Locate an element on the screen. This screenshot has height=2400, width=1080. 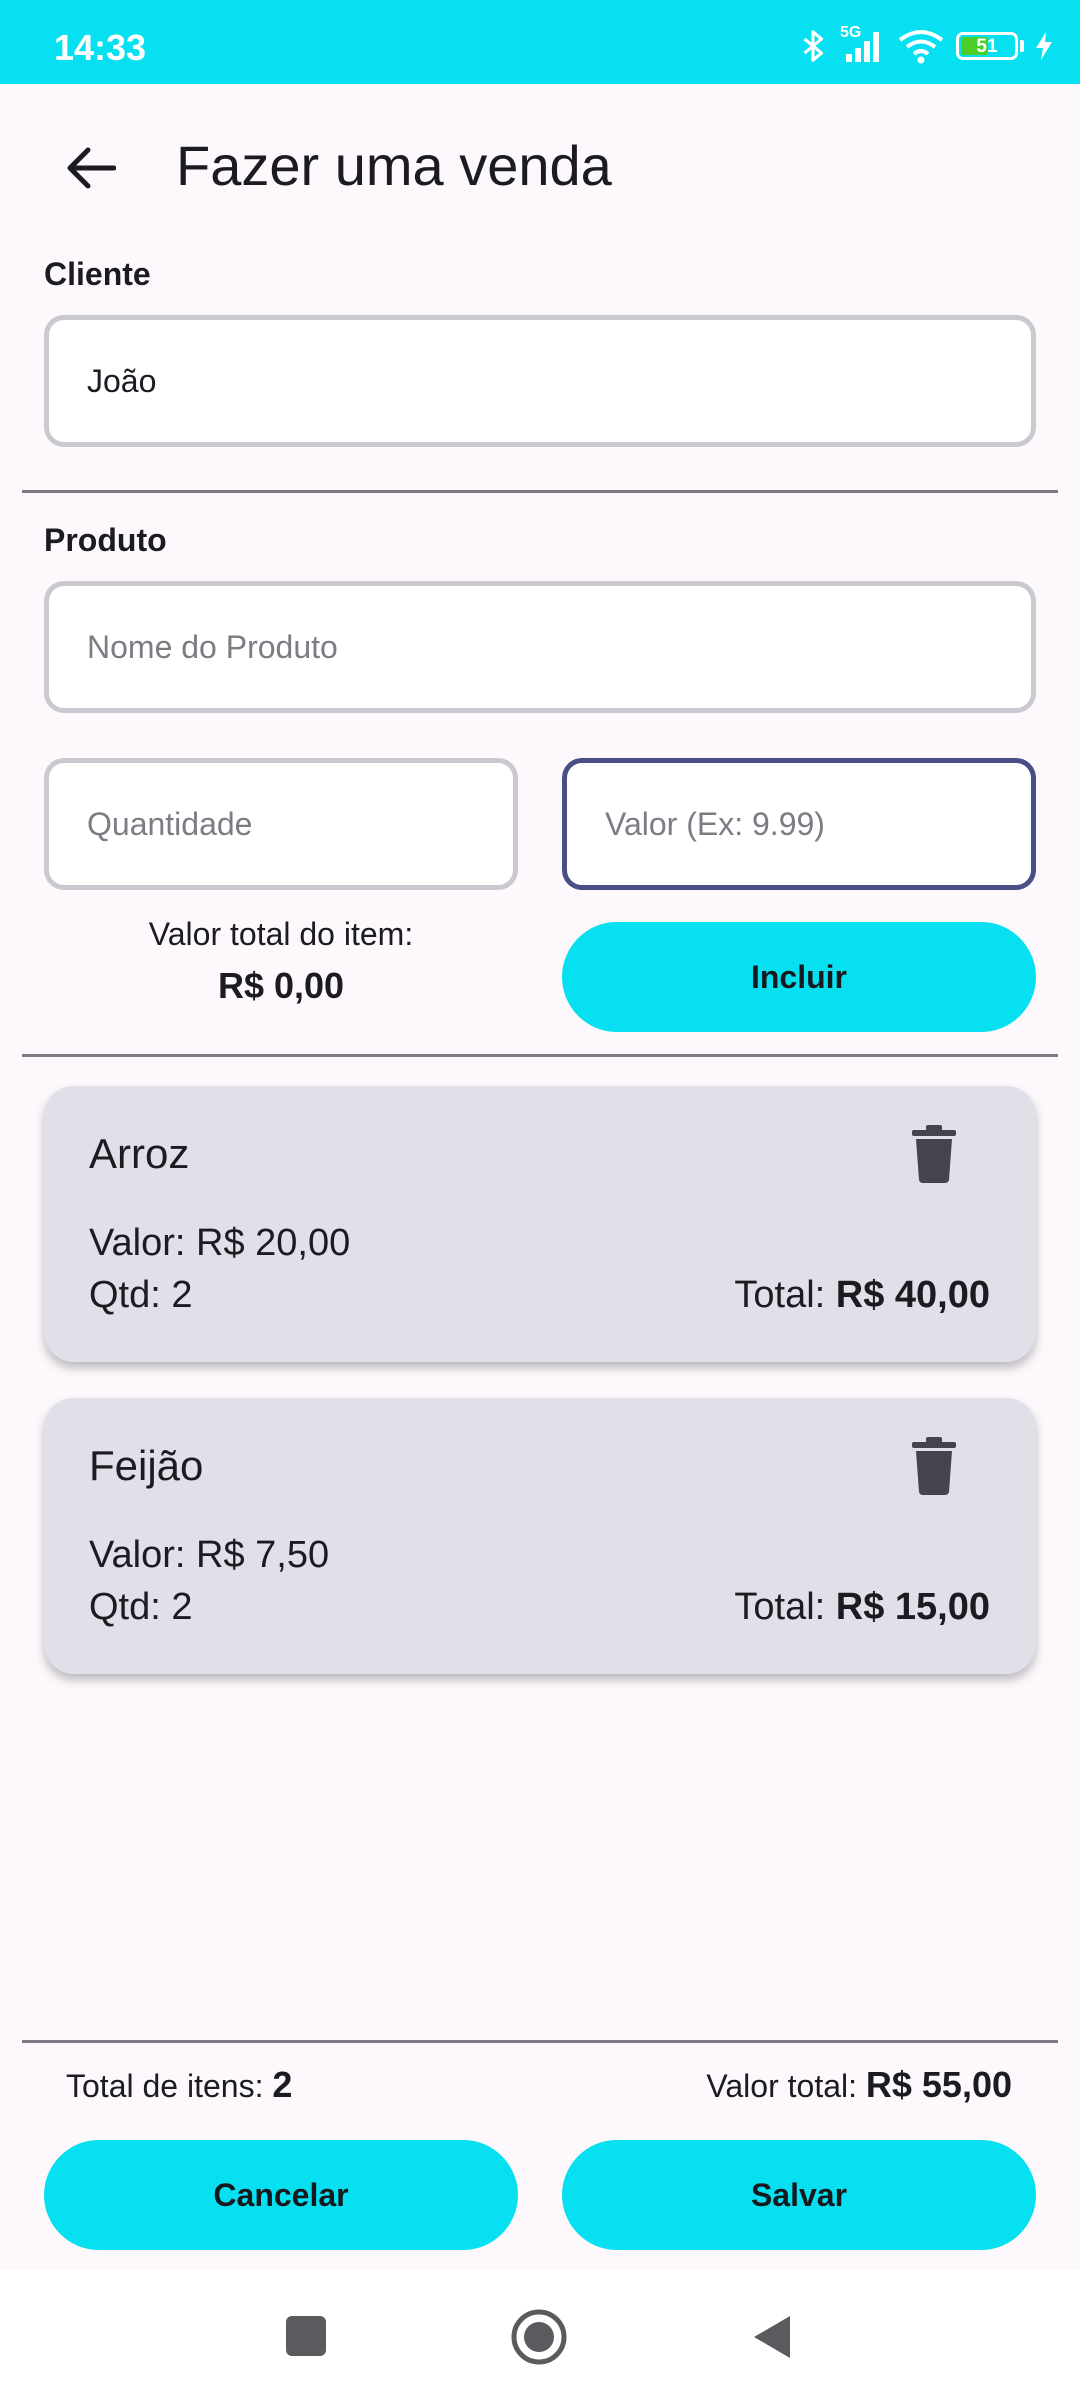
product-name-input is located at coordinates (540, 647).